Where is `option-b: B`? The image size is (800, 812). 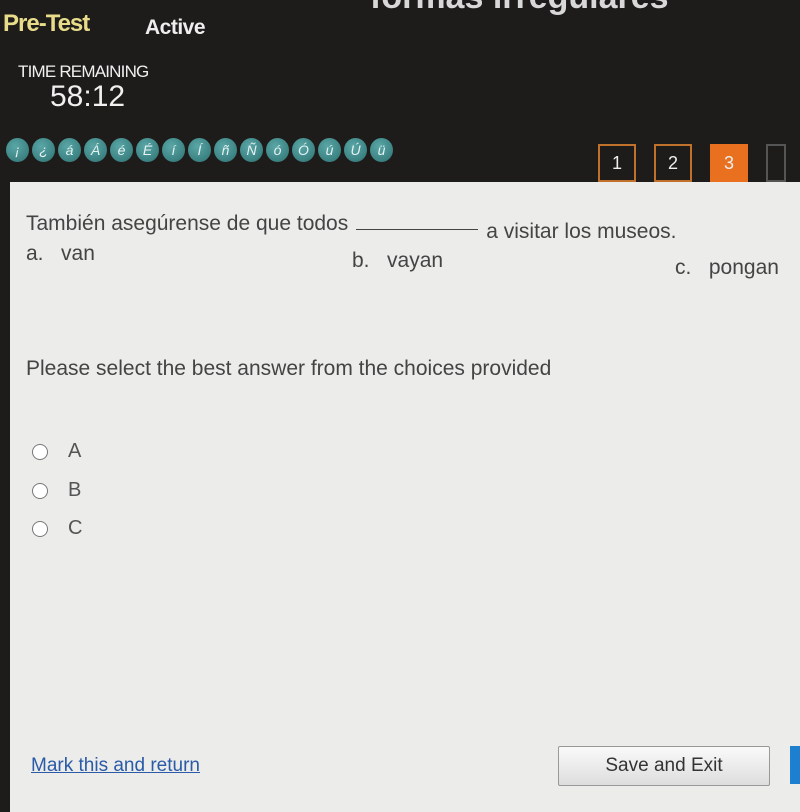
option-b: B is located at coordinates (56, 490).